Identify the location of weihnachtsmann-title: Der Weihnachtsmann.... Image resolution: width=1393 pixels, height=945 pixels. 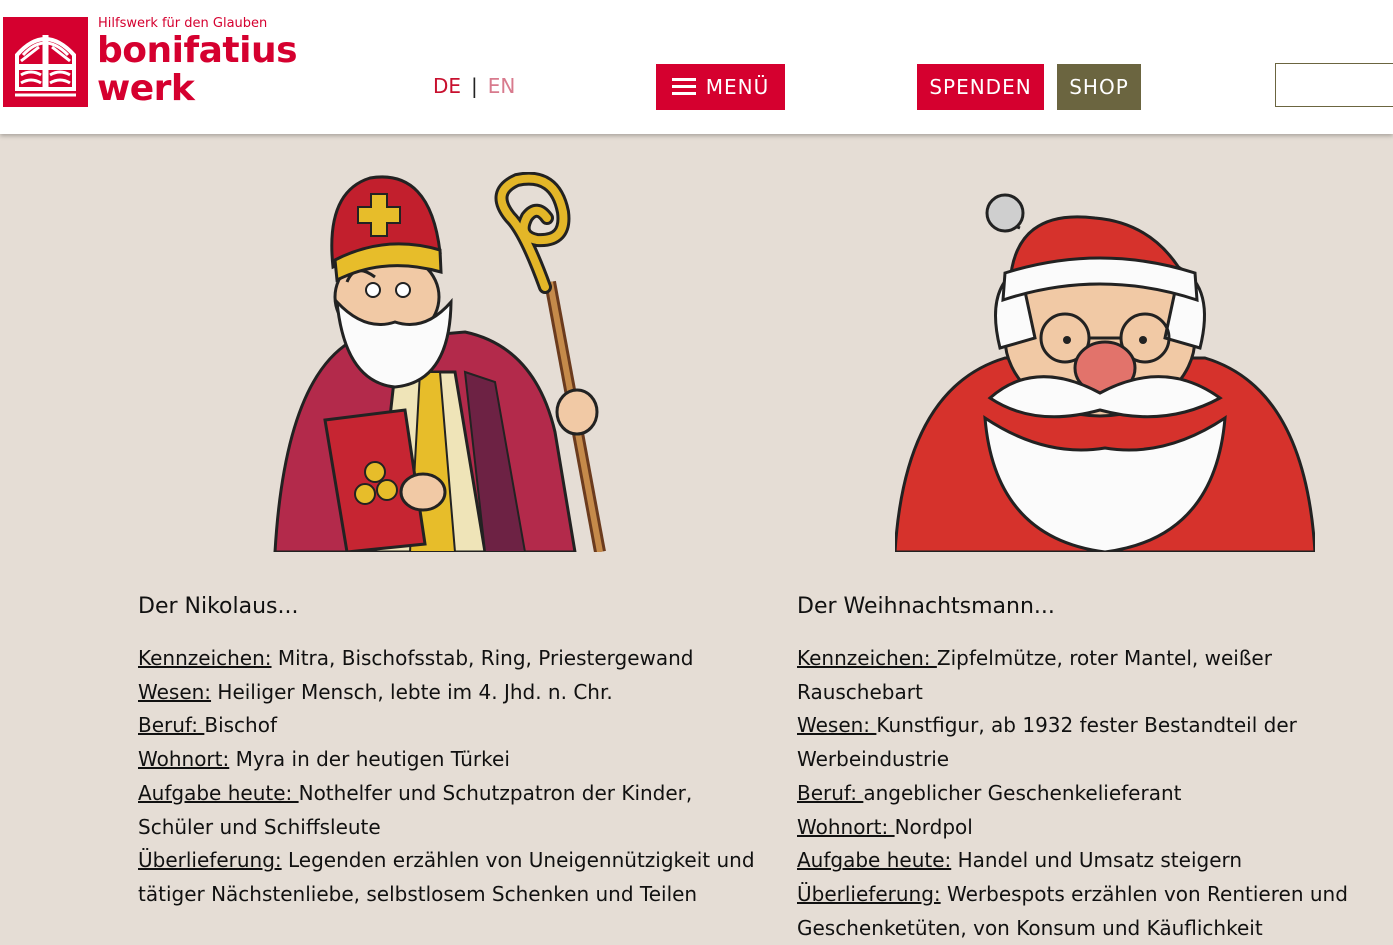
(926, 606).